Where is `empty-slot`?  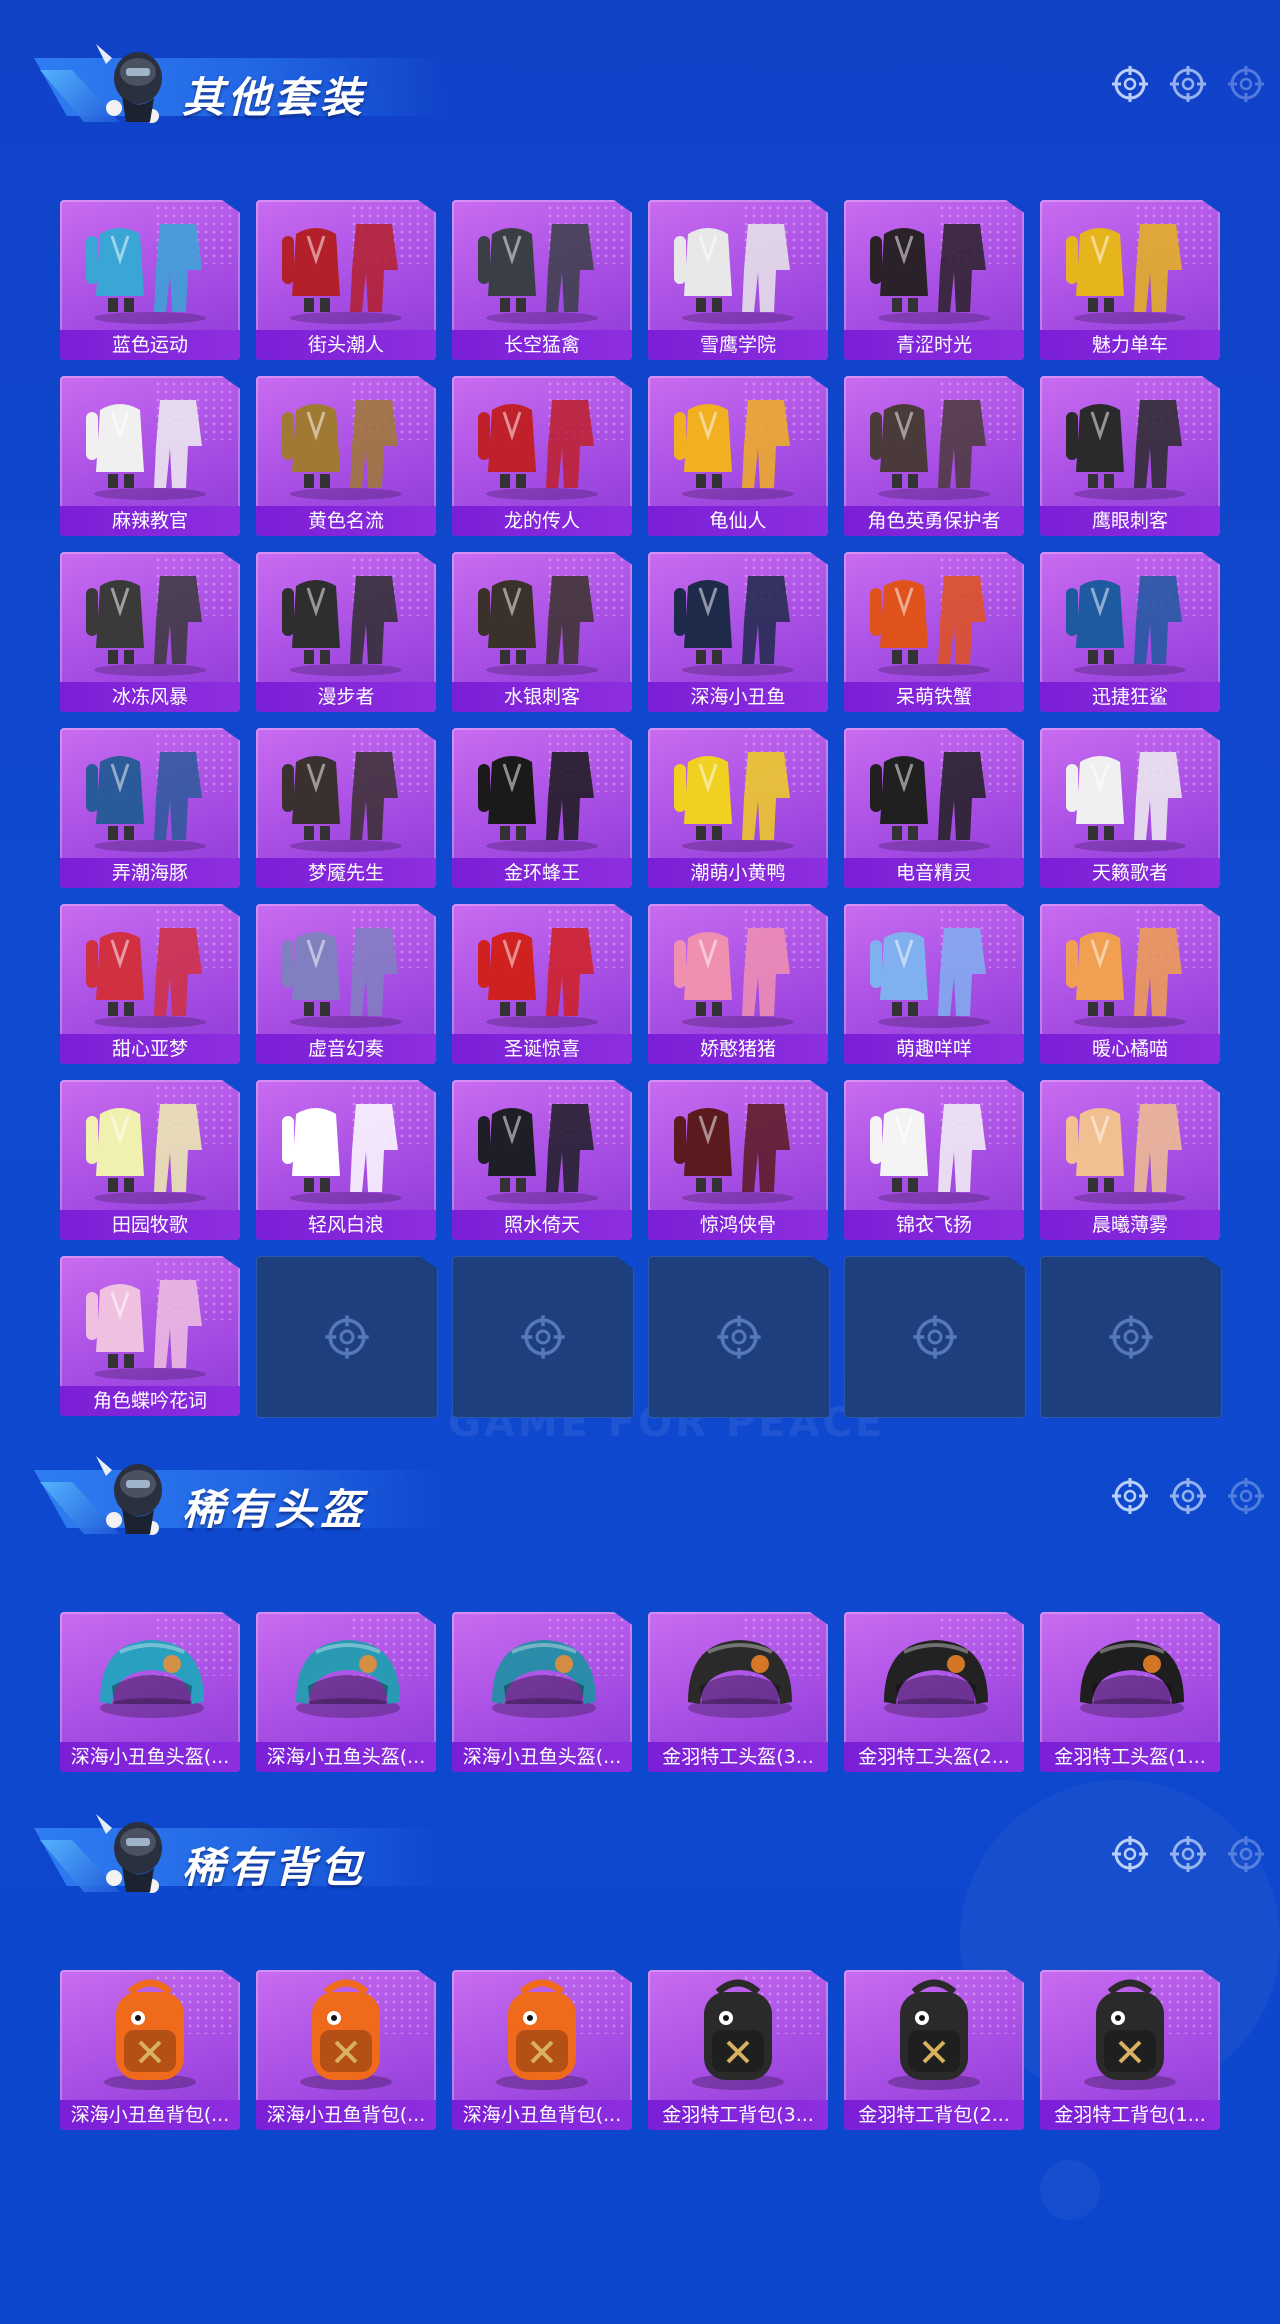
empty-slot is located at coordinates (347, 1337).